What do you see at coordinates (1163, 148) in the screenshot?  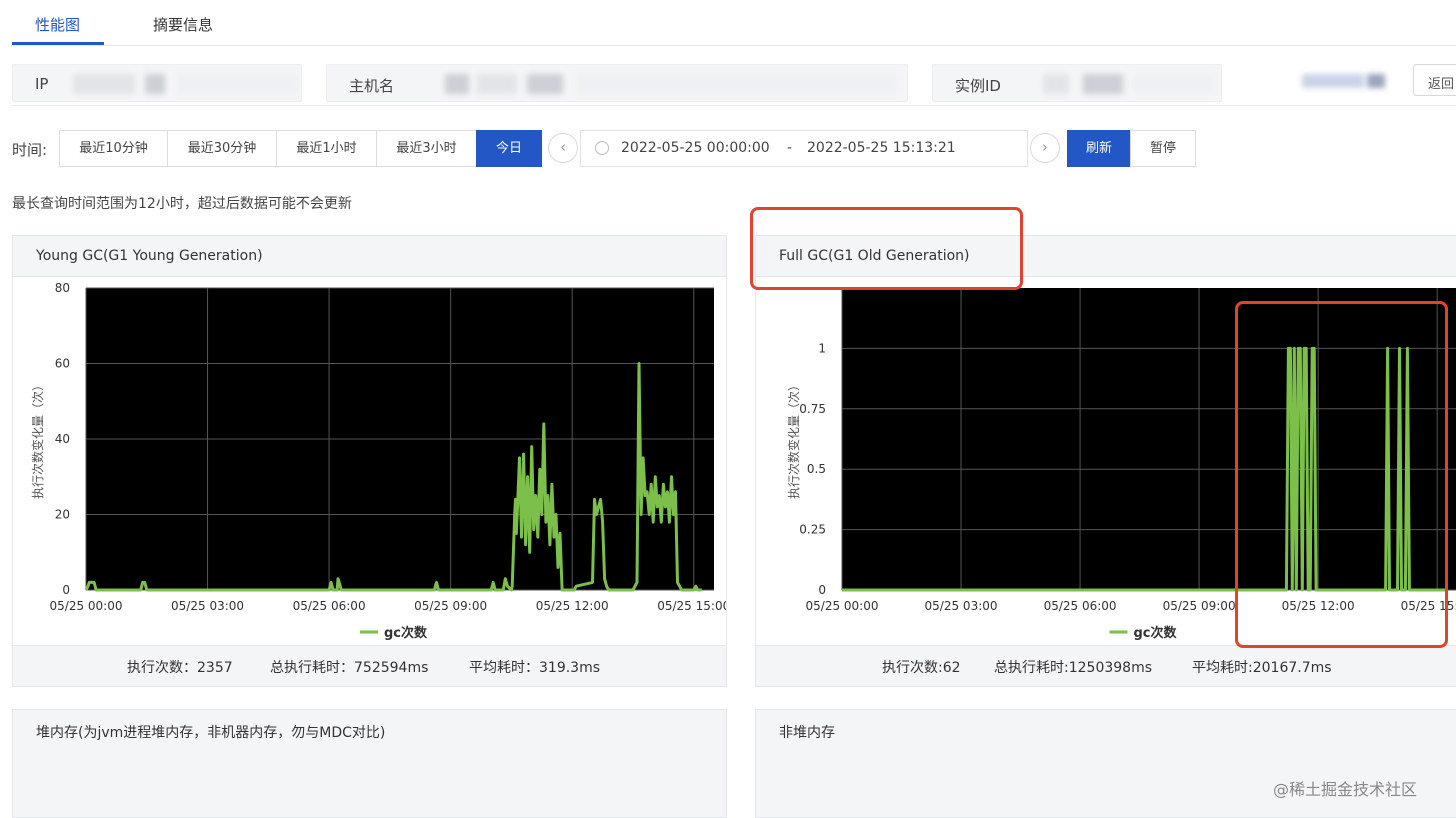 I see `pause-button: 暂停` at bounding box center [1163, 148].